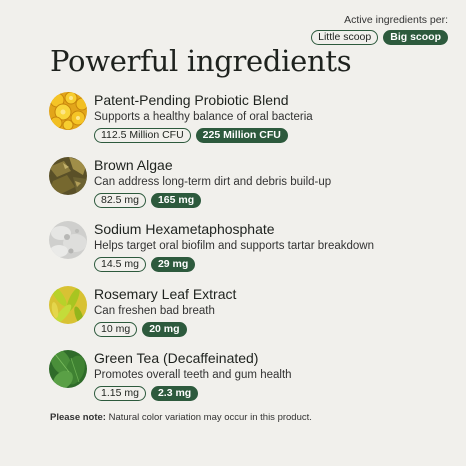  I want to click on little-scoop-amount: 10 mg, so click(116, 329).